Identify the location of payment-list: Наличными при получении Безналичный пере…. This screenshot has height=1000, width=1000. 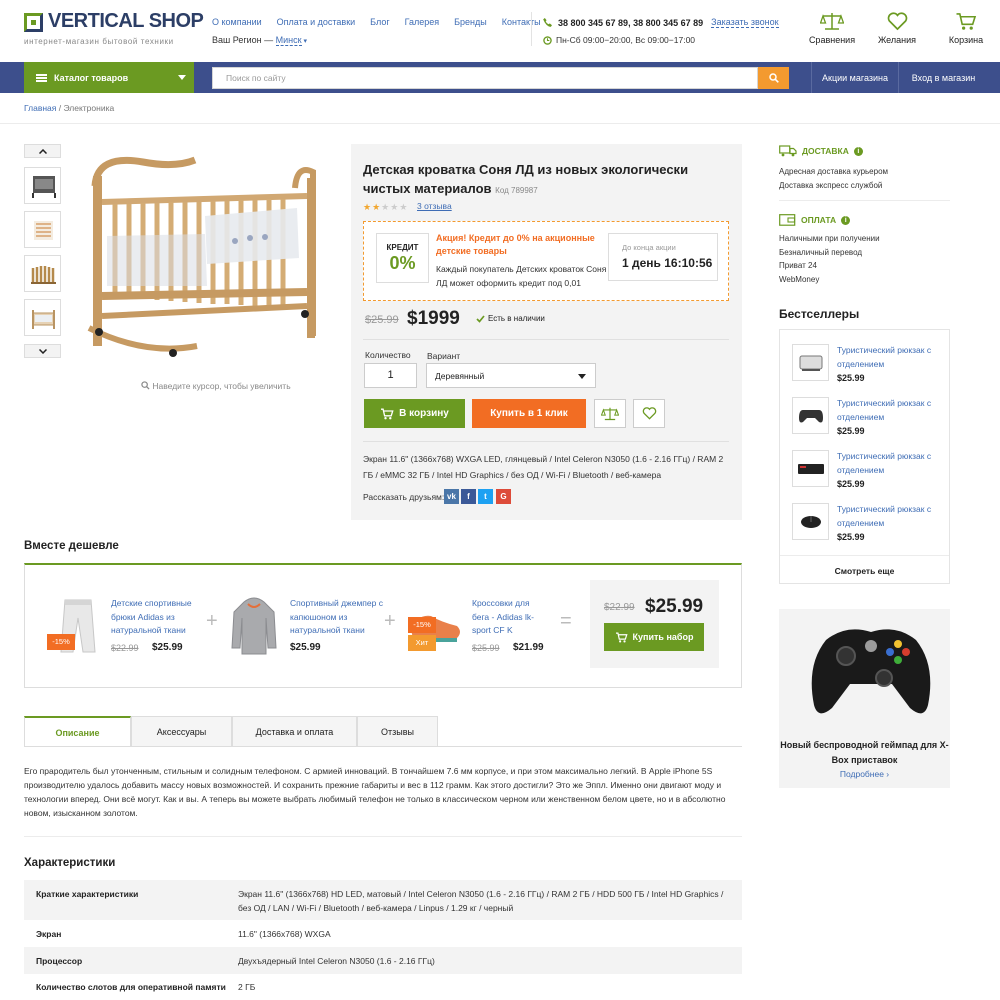
(829, 259).